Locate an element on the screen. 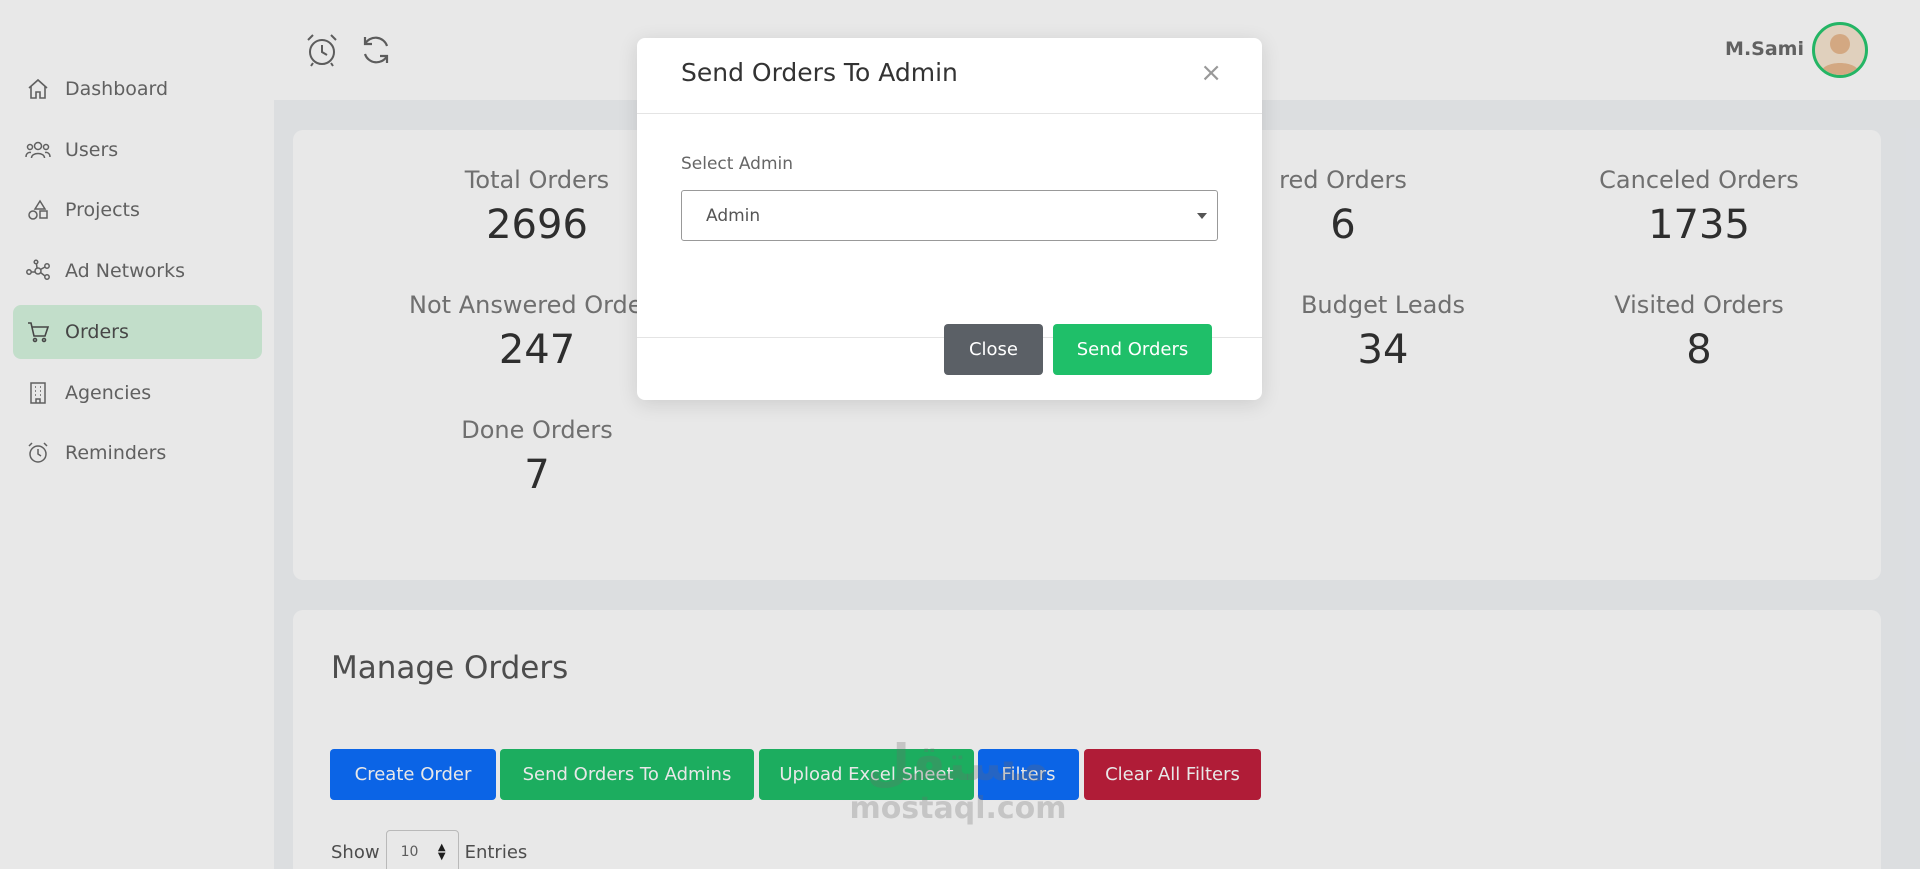 Image resolution: width=1920 pixels, height=869 pixels. admin-select-value: Admin is located at coordinates (733, 215).